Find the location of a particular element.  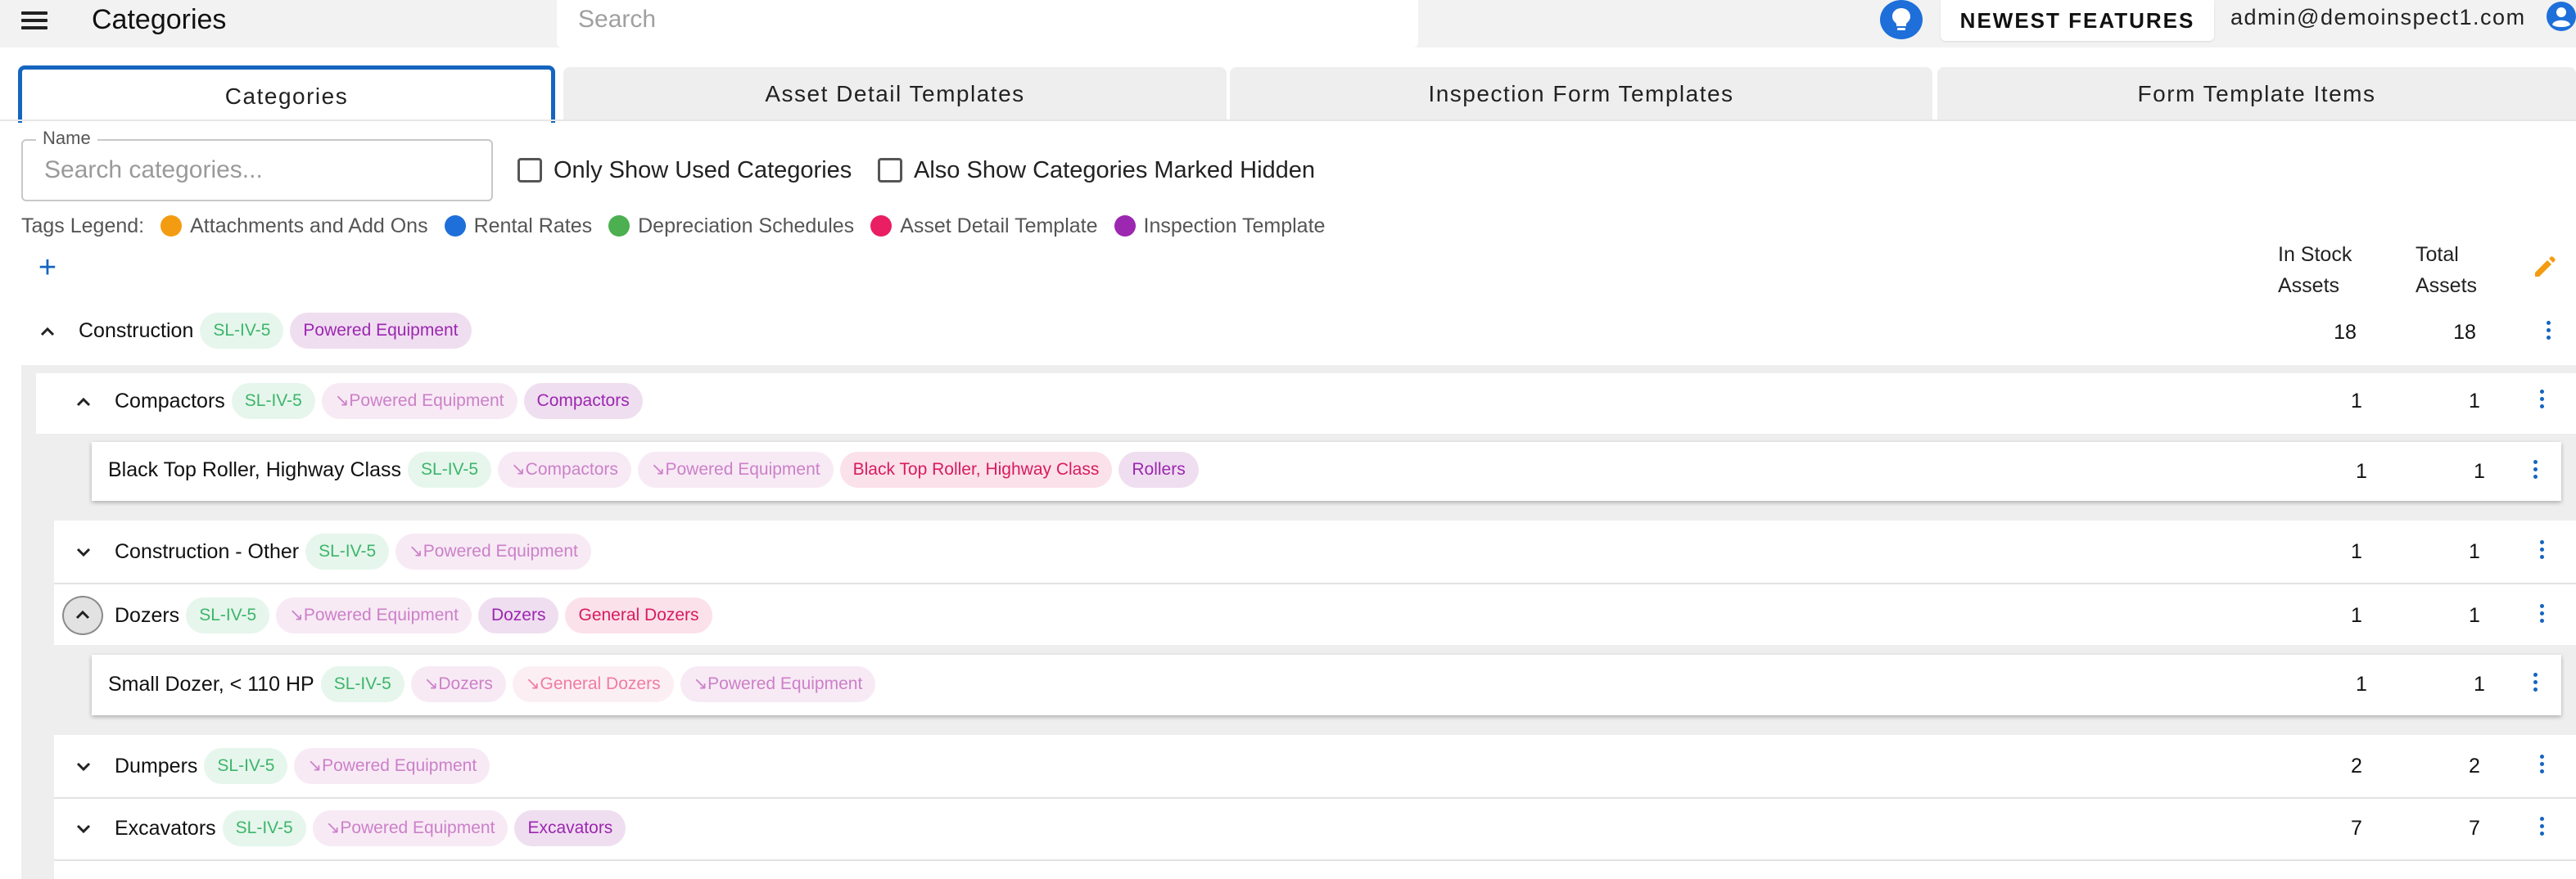

inspection-tag: Compactors is located at coordinates (583, 401).